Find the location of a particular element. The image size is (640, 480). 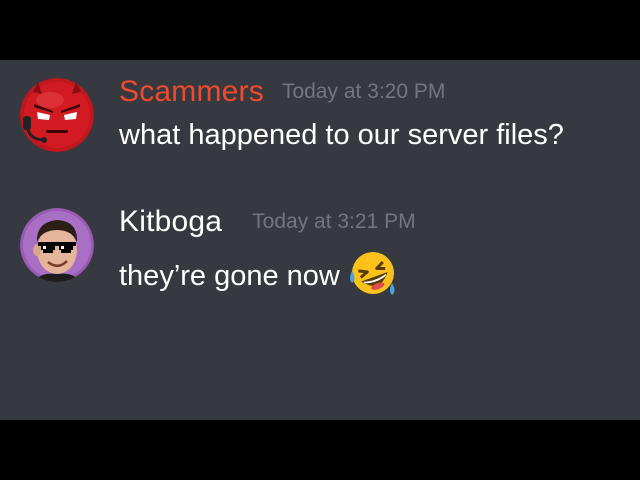

username: Scammers is located at coordinates (191, 91).